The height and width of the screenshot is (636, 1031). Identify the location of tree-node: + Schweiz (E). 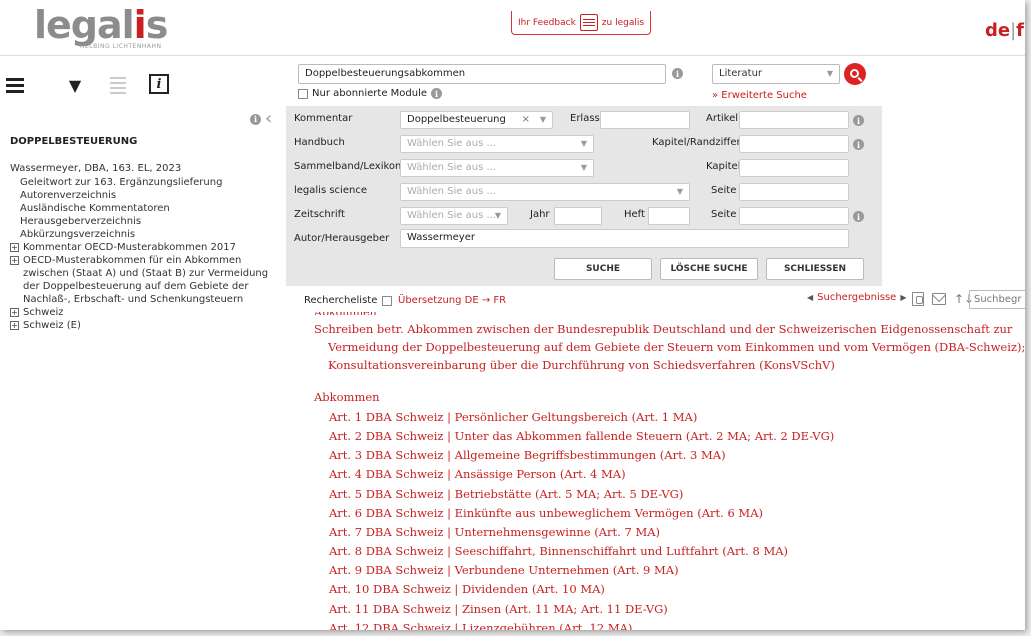
(141, 325).